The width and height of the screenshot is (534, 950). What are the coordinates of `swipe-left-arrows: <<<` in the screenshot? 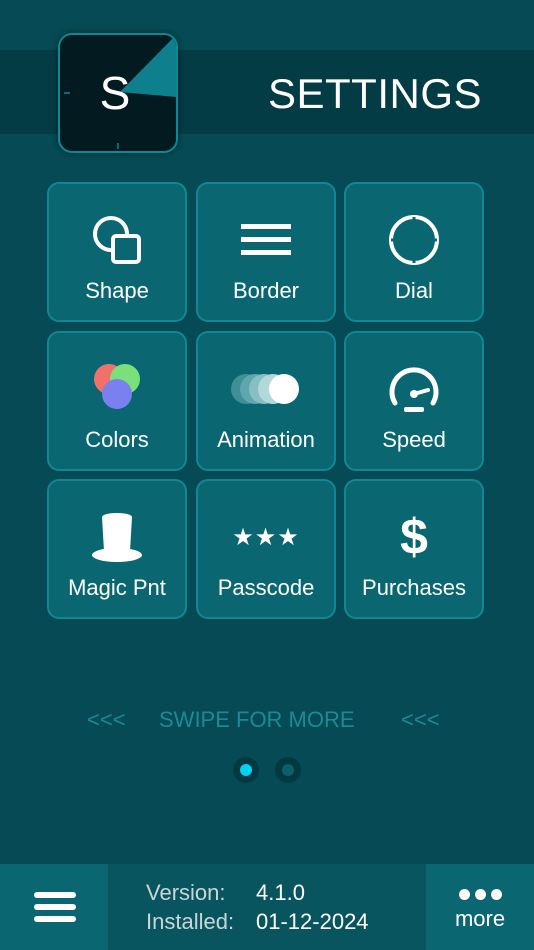 It's located at (106, 719).